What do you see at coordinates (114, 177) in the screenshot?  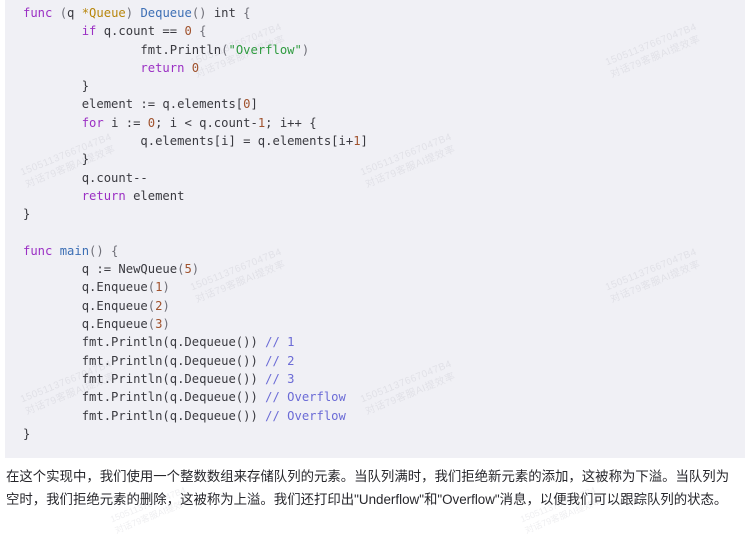 I see `code-token: q.count--` at bounding box center [114, 177].